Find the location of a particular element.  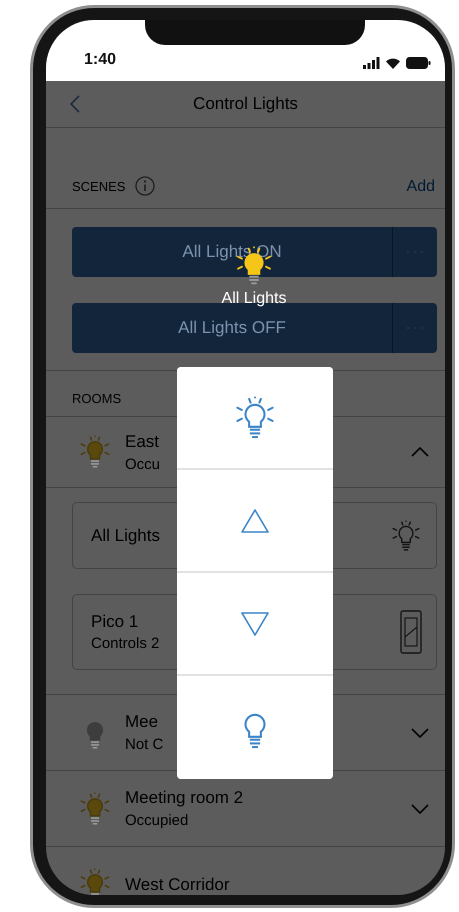

info-icon is located at coordinates (145, 186).